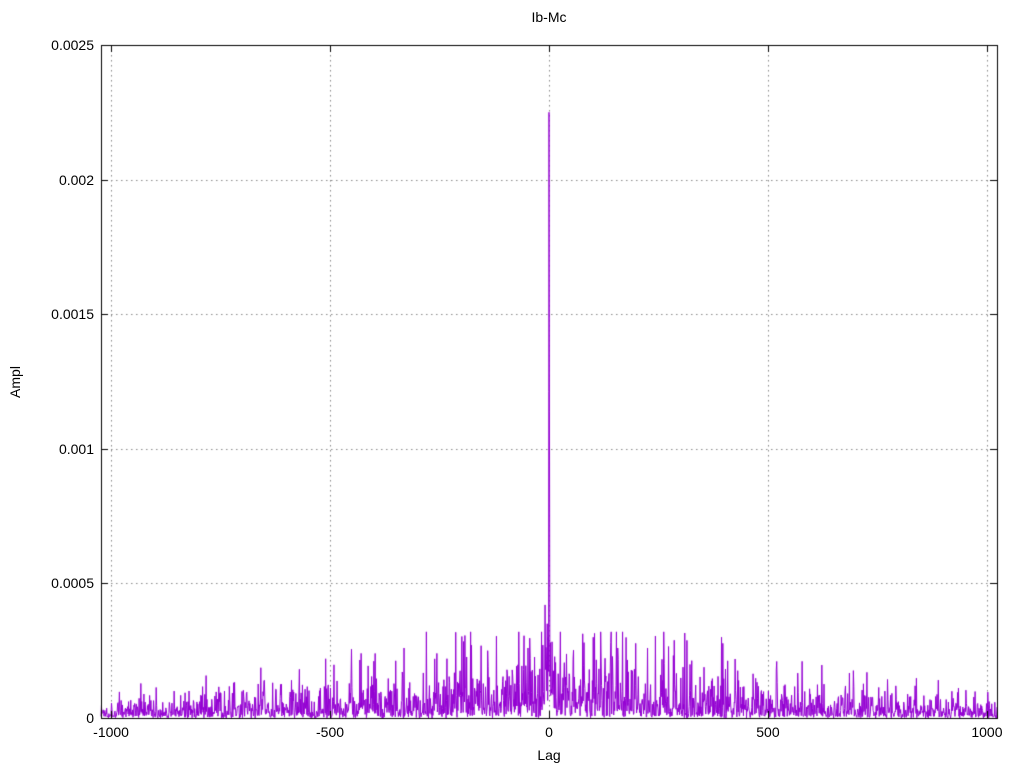 This screenshot has width=1024, height=768. Describe the element at coordinates (549, 17) in the screenshot. I see `chart-title: Ib-Mc` at that location.